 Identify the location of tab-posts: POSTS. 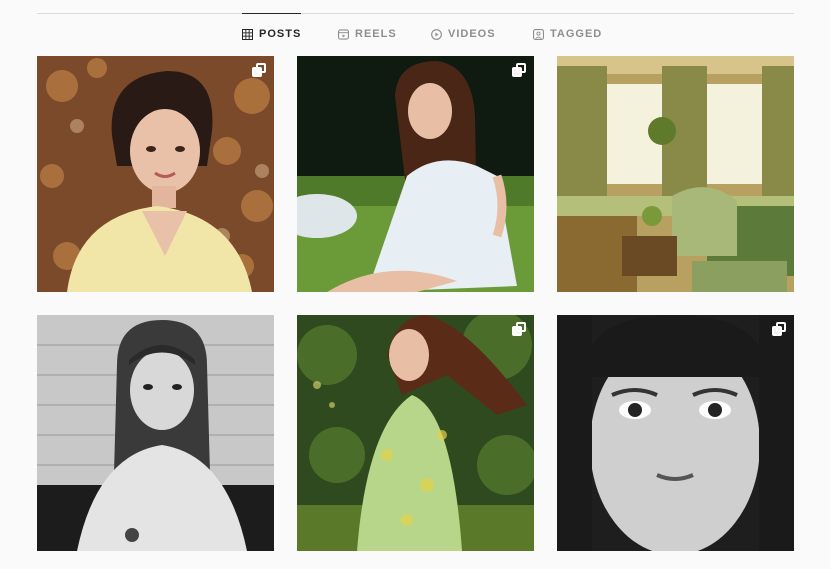
(272, 34).